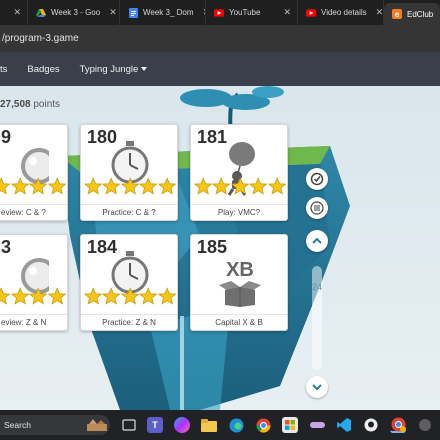  I want to click on address-bar: /program-3.game, so click(220, 38).